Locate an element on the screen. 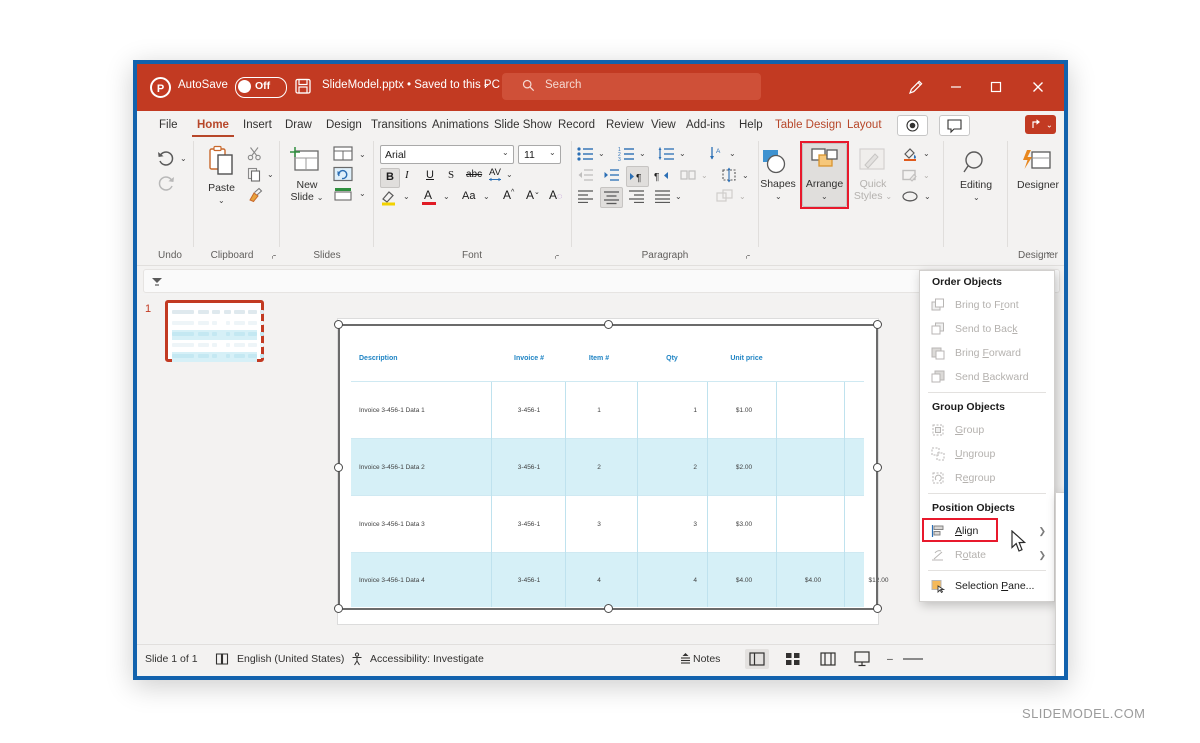  table-row: Invoice 3-456-1 Data 3 3-456-1 3 3 $3.00 is located at coordinates (607, 524).